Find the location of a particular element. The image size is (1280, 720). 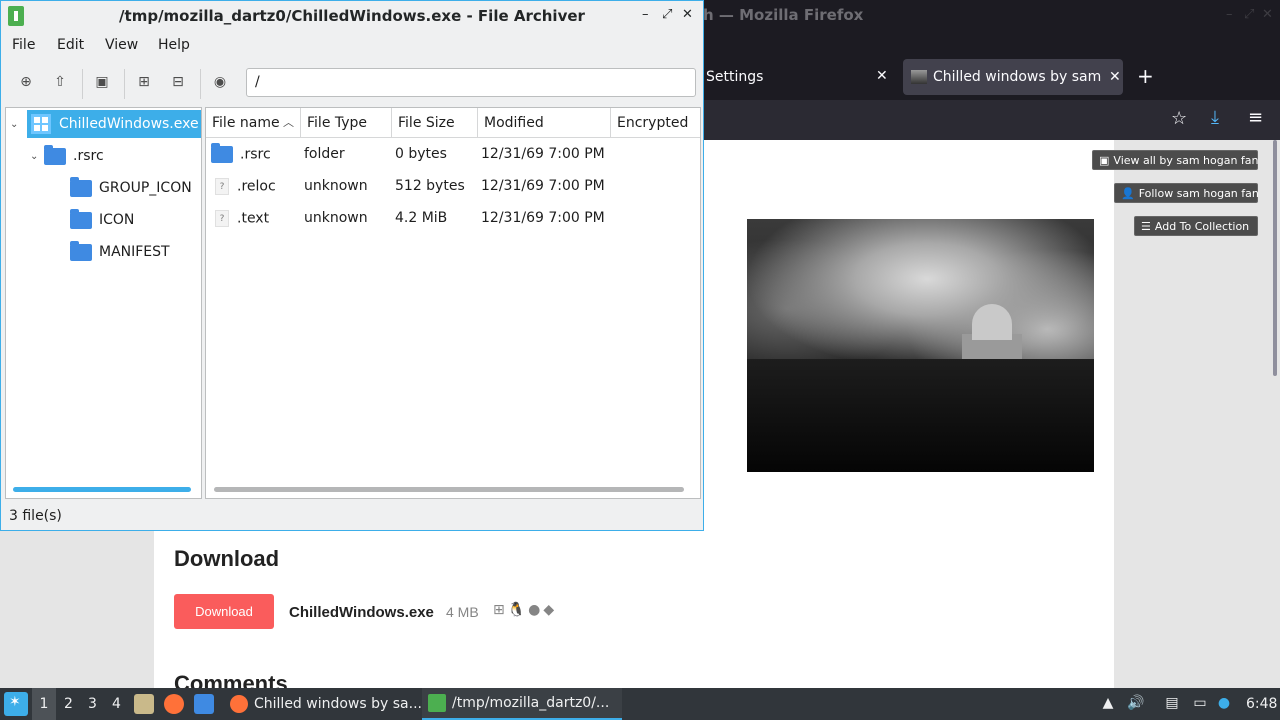

clipboard-icon: ▤ is located at coordinates (1172, 703).